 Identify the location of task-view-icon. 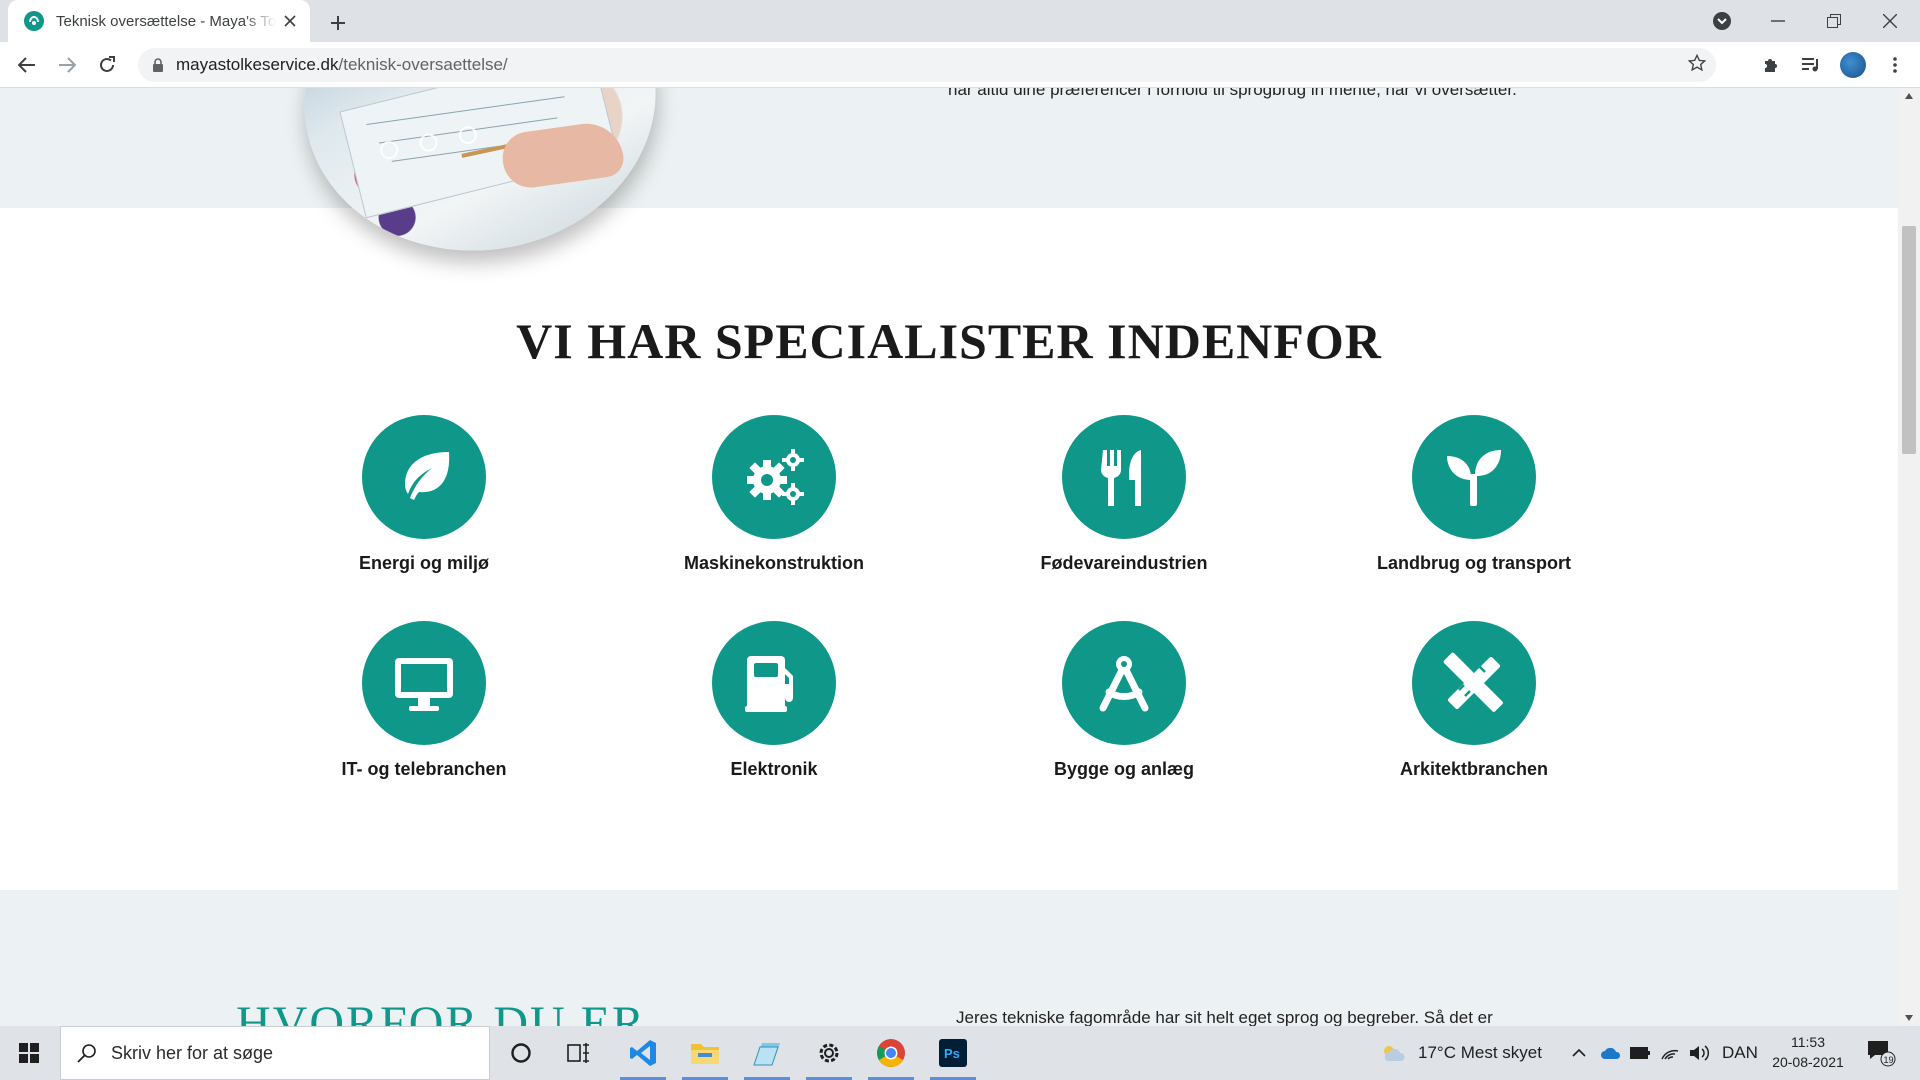
(579, 1053).